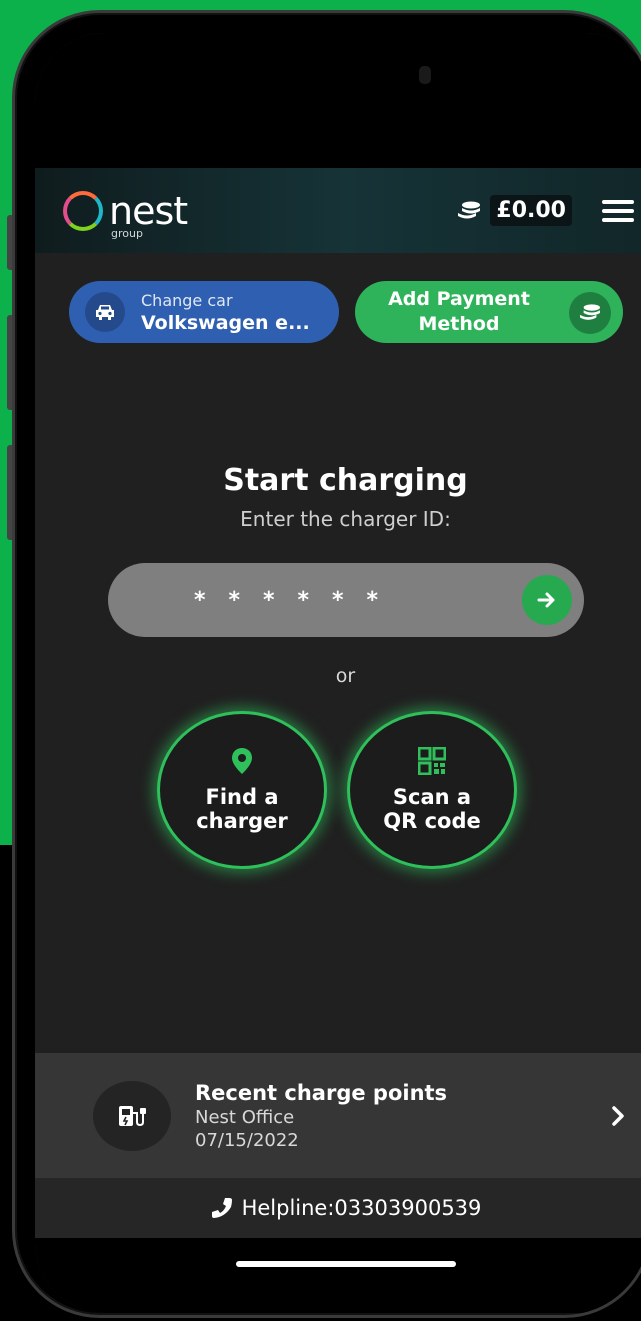 This screenshot has width=641, height=1321. Describe the element at coordinates (345, 676) in the screenshot. I see `or-divider: or` at that location.